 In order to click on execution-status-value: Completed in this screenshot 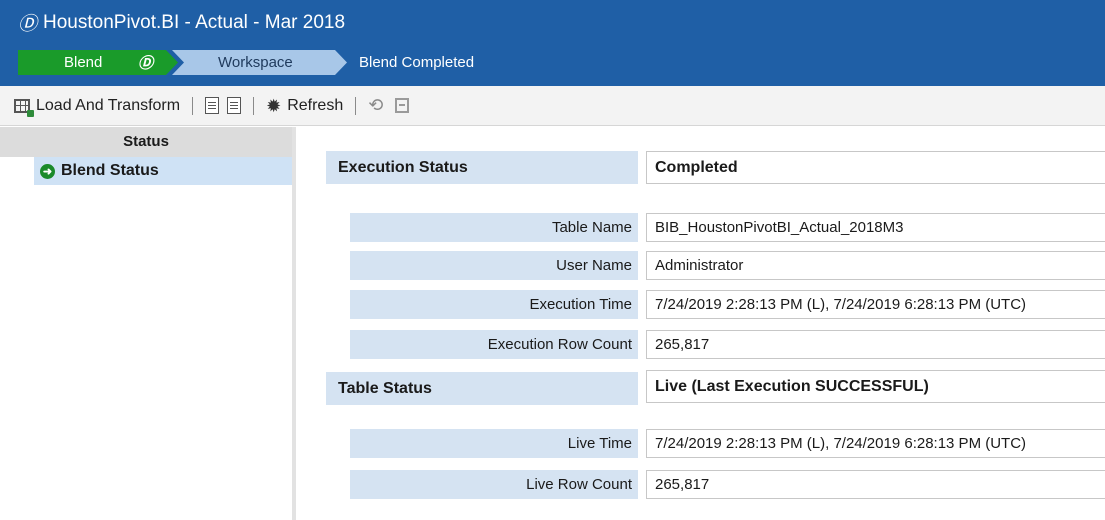, I will do `click(875, 167)`.